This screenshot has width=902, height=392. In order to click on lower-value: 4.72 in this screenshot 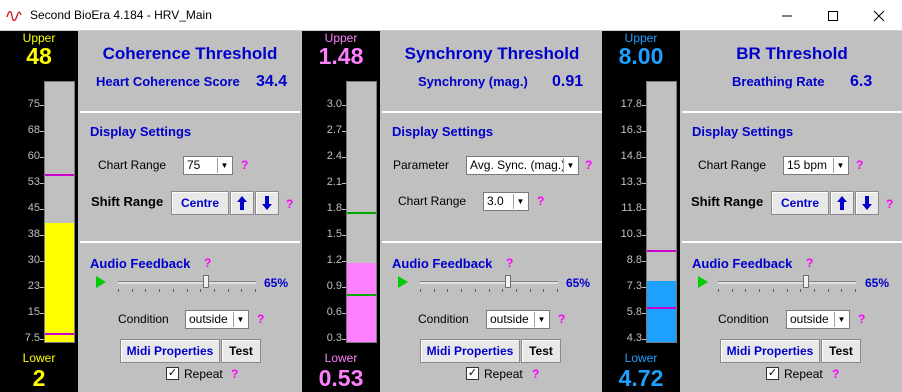, I will do `click(641, 378)`.